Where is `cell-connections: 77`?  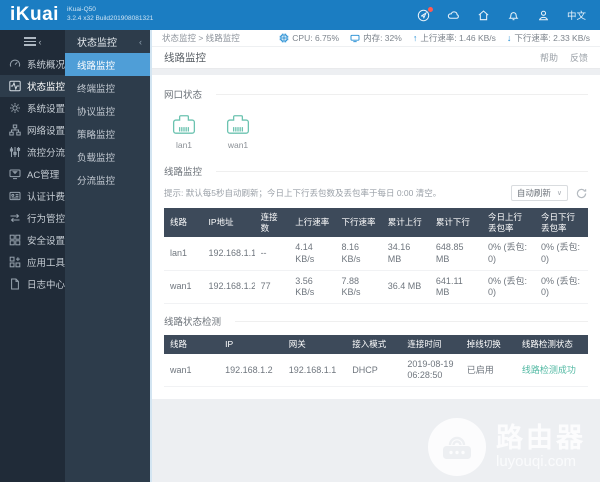
cell-connections: 77 is located at coordinates (272, 287).